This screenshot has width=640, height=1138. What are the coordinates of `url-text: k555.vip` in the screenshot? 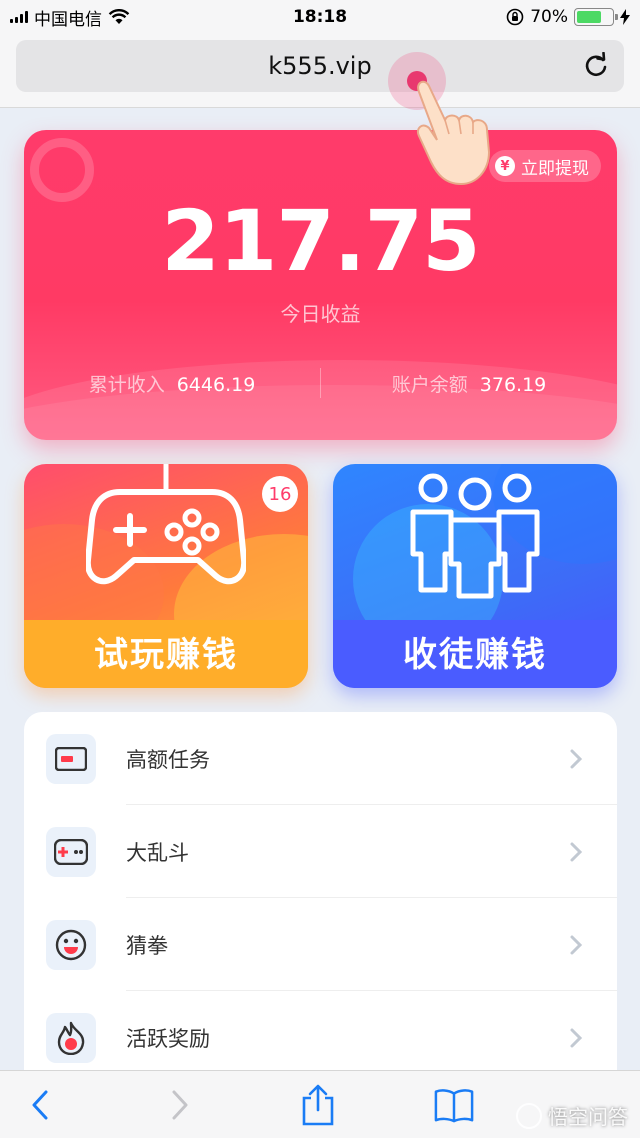 It's located at (320, 66).